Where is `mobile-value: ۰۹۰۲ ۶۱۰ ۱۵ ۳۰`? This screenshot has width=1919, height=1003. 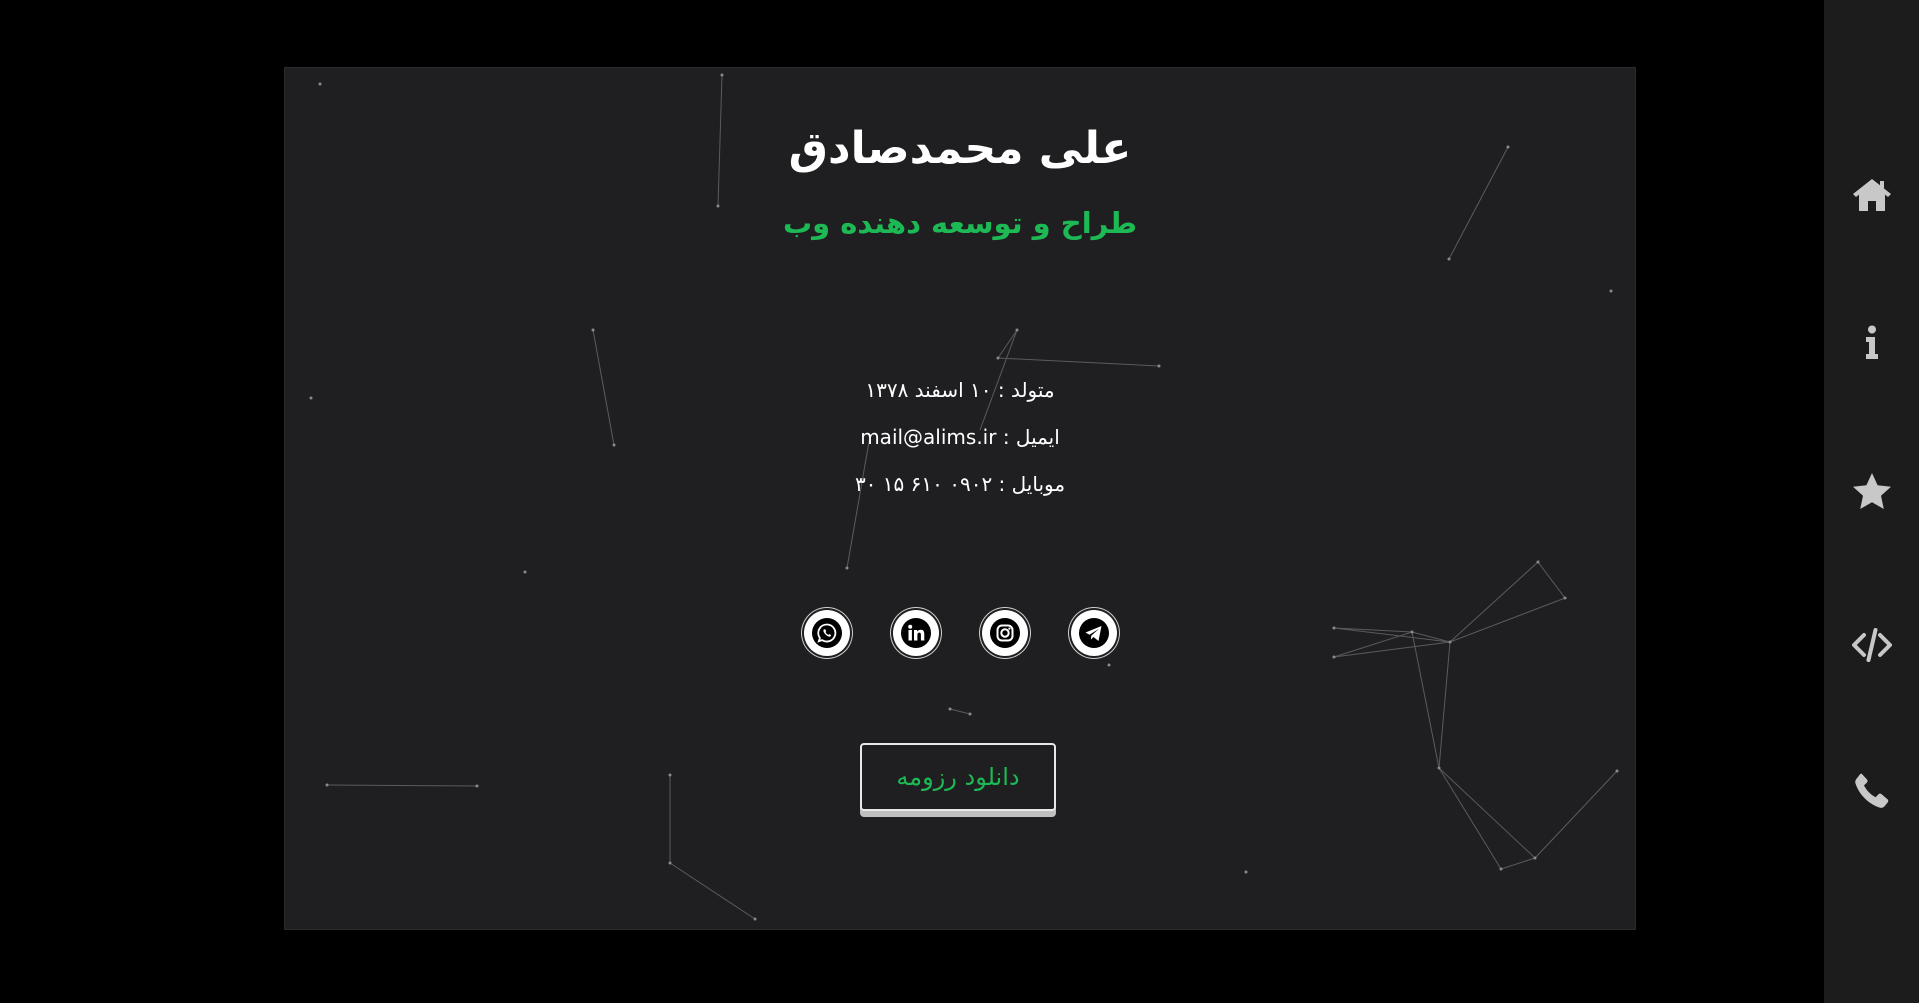 mobile-value: ۰۹۰۲ ۶۱۰ ۱۵ ۳۰ is located at coordinates (923, 484).